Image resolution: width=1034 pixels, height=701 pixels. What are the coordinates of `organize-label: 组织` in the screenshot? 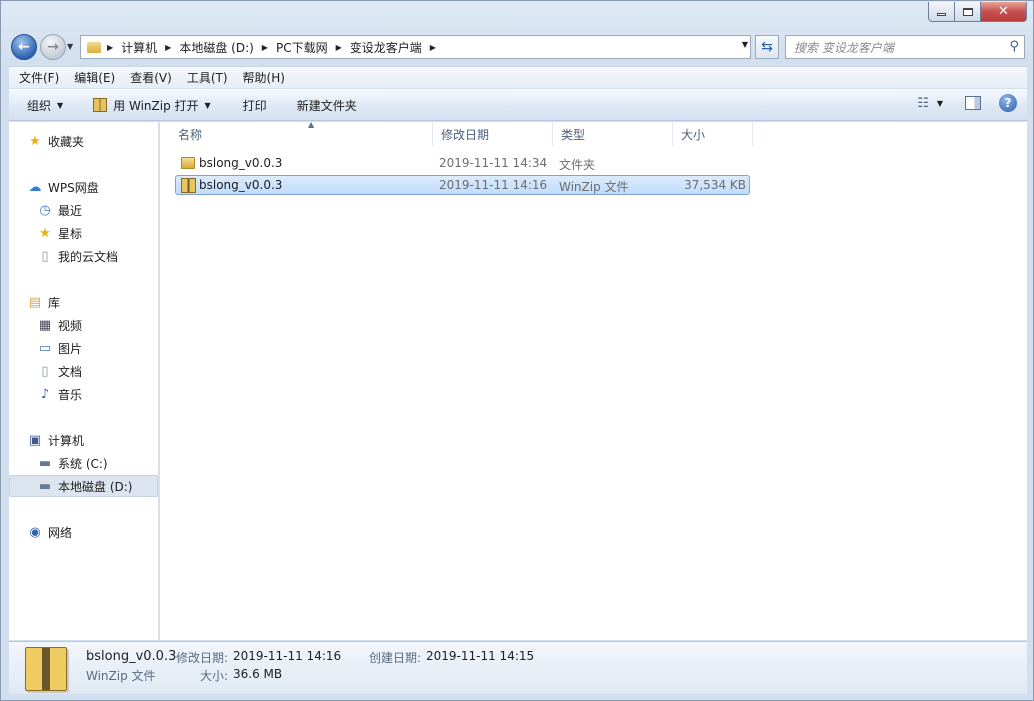 It's located at (39, 105).